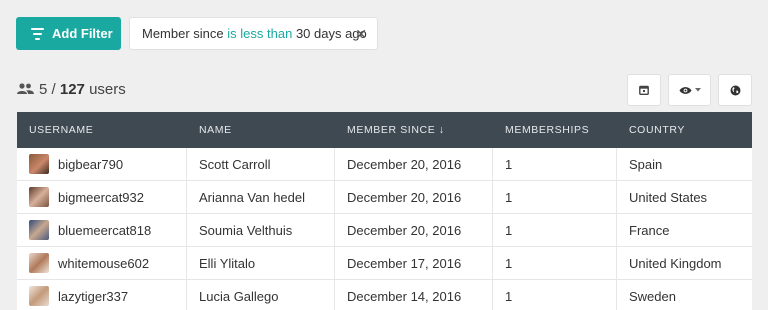 This screenshot has width=768, height=310. I want to click on globe-icon, so click(735, 90).